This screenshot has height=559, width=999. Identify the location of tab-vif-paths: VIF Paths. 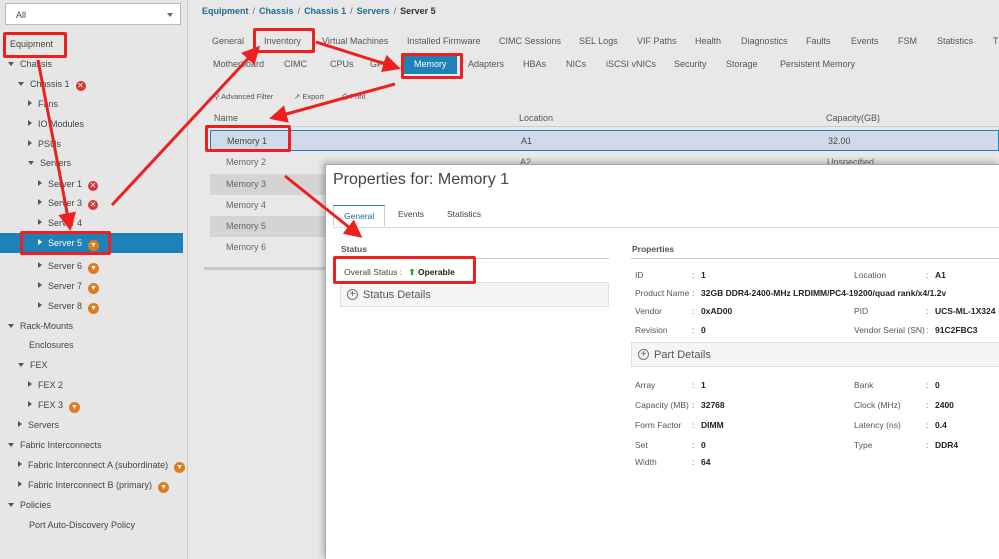
(657, 41).